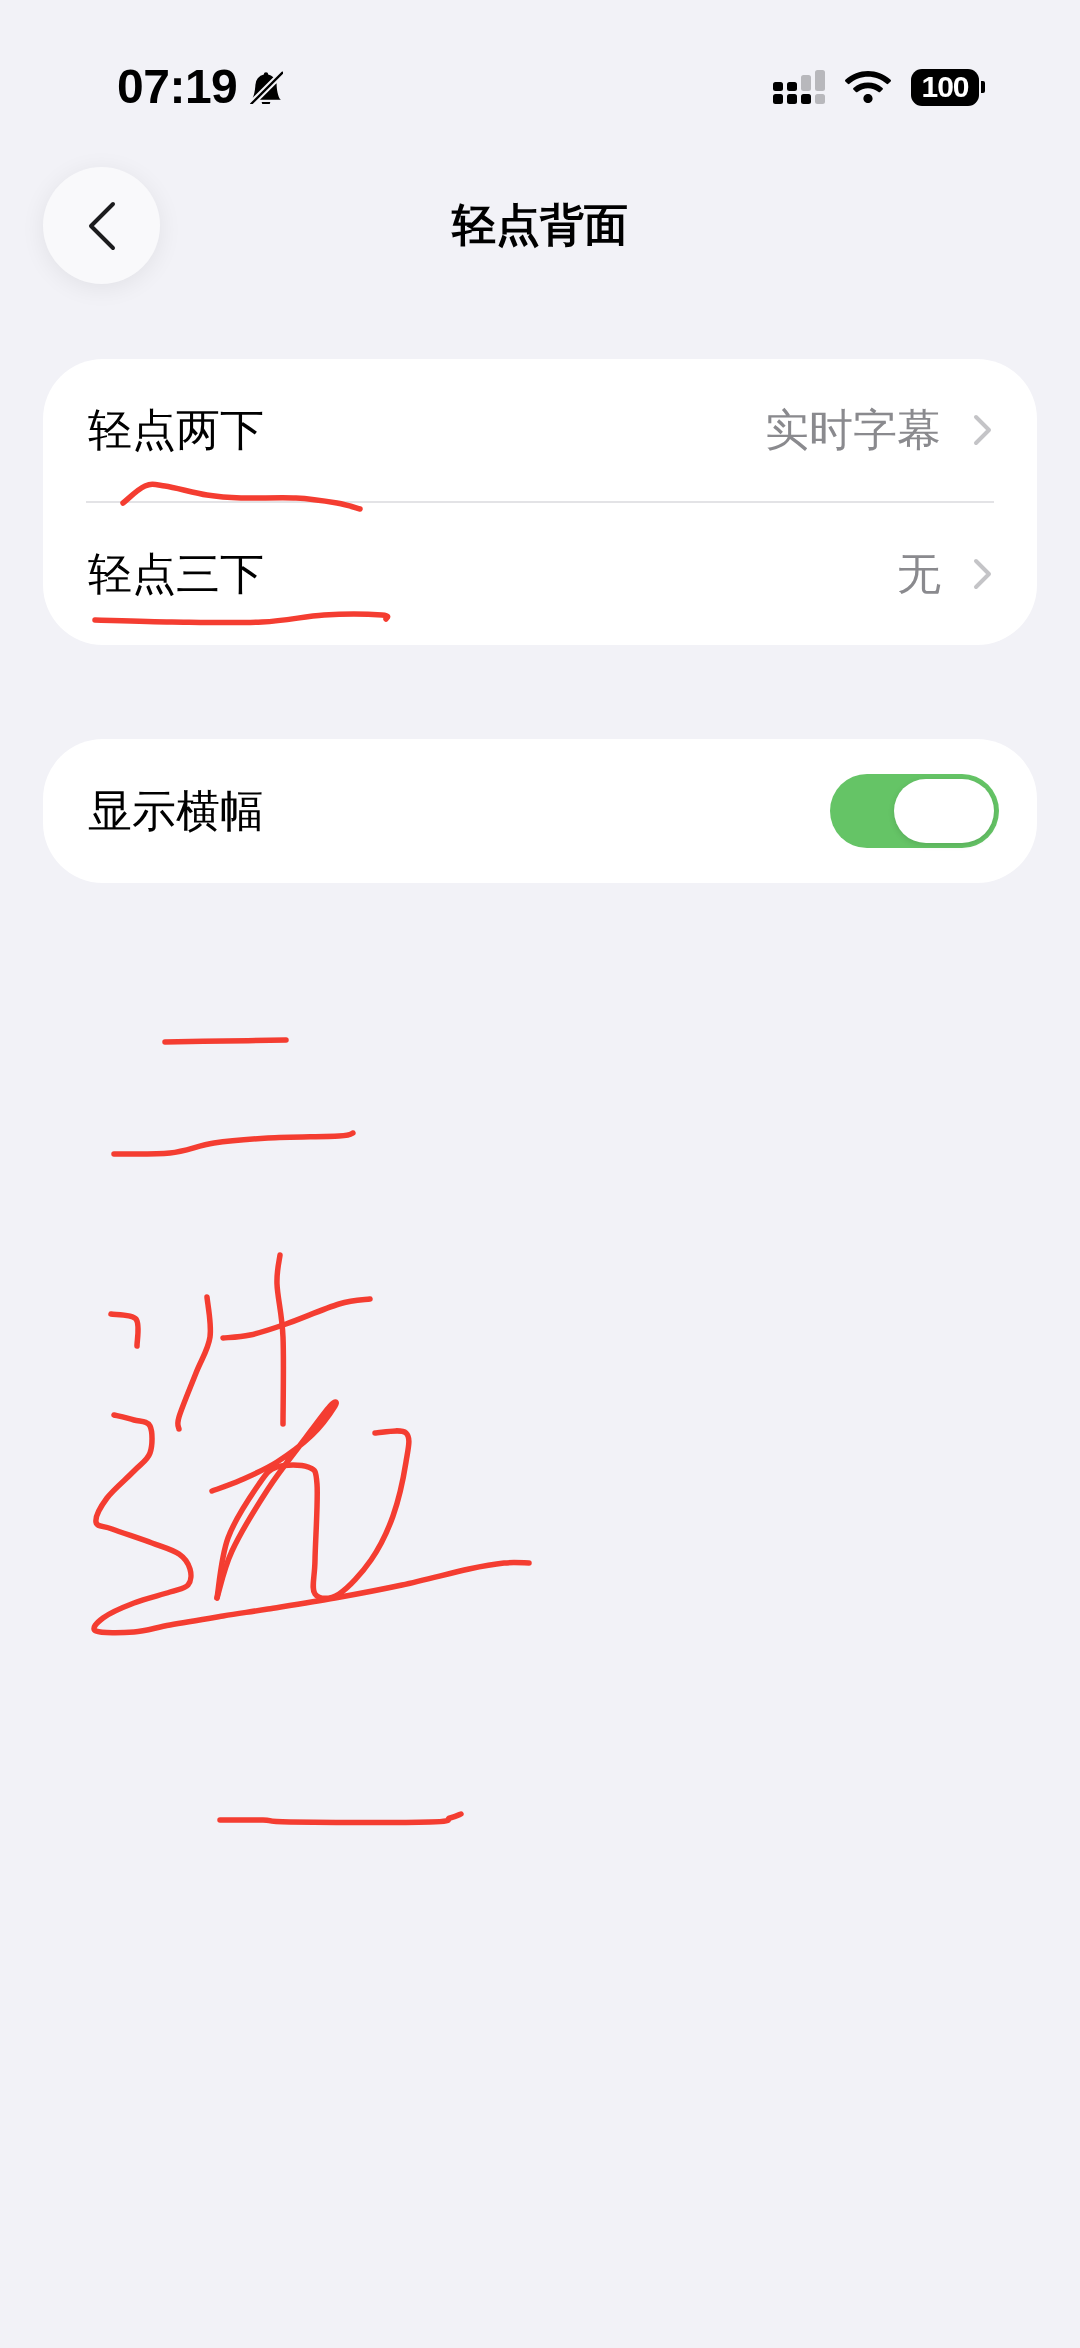 The width and height of the screenshot is (1080, 2348). What do you see at coordinates (176, 811) in the screenshot?
I see `row-label: 显示横幅` at bounding box center [176, 811].